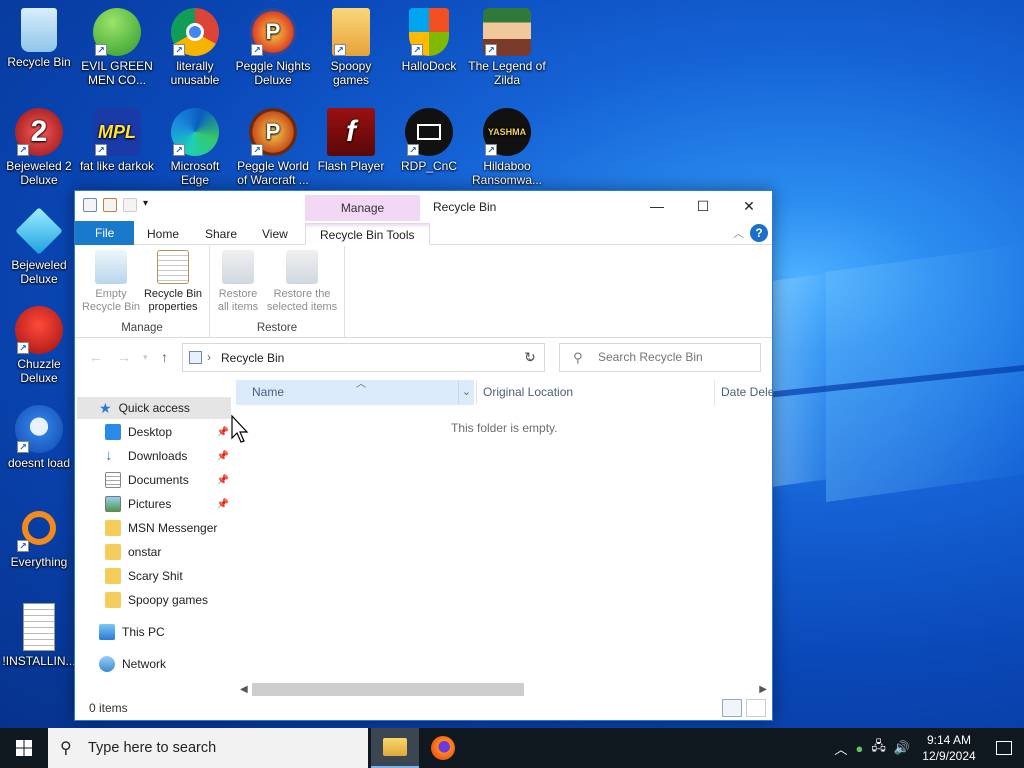 This screenshot has width=1024, height=768. I want to click on close-button: ✕, so click(749, 206).